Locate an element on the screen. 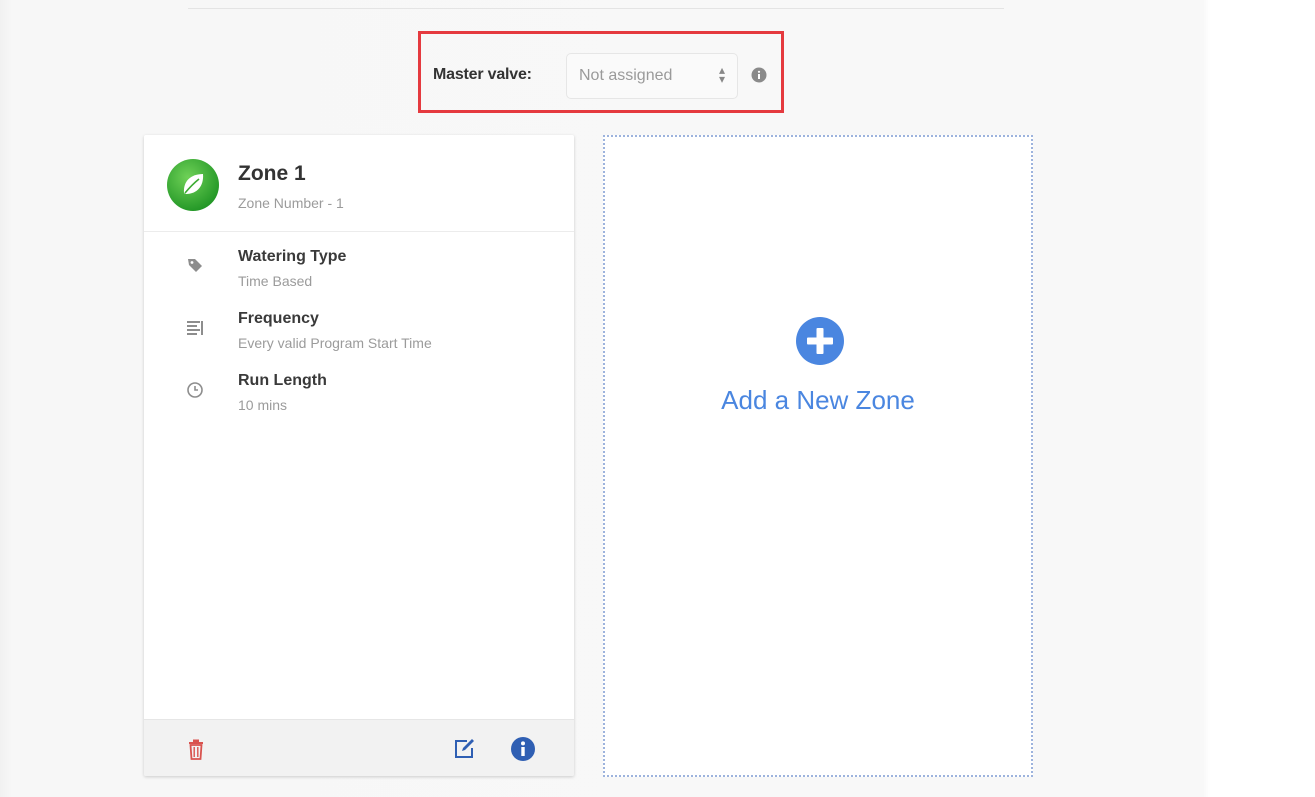 This screenshot has width=1315, height=797. master-valve-selected-value: Not assigned is located at coordinates (626, 75).